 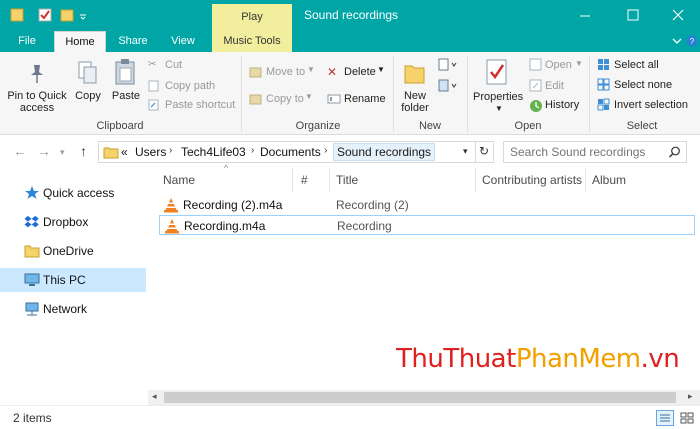 I want to click on up-arrow-icon: ↑, so click(x=83, y=151).